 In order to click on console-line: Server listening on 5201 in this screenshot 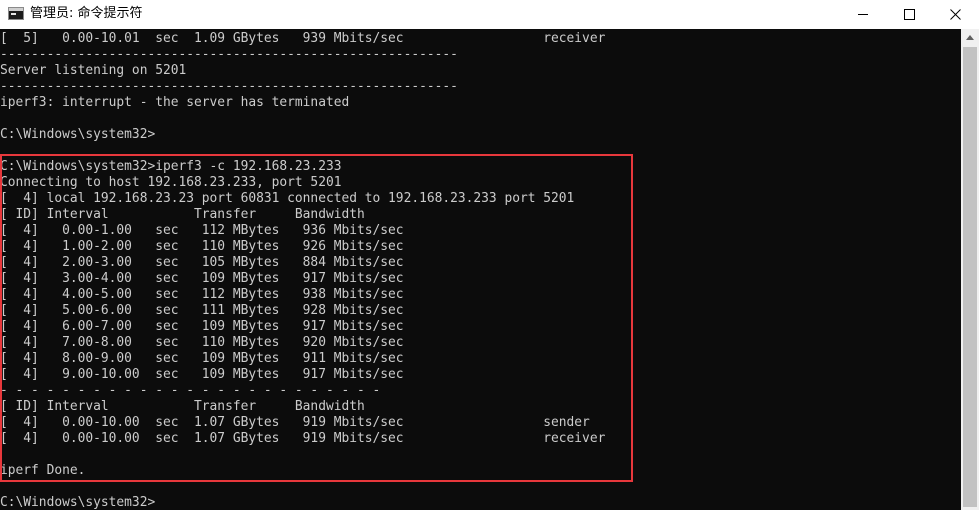, I will do `click(93, 70)`.